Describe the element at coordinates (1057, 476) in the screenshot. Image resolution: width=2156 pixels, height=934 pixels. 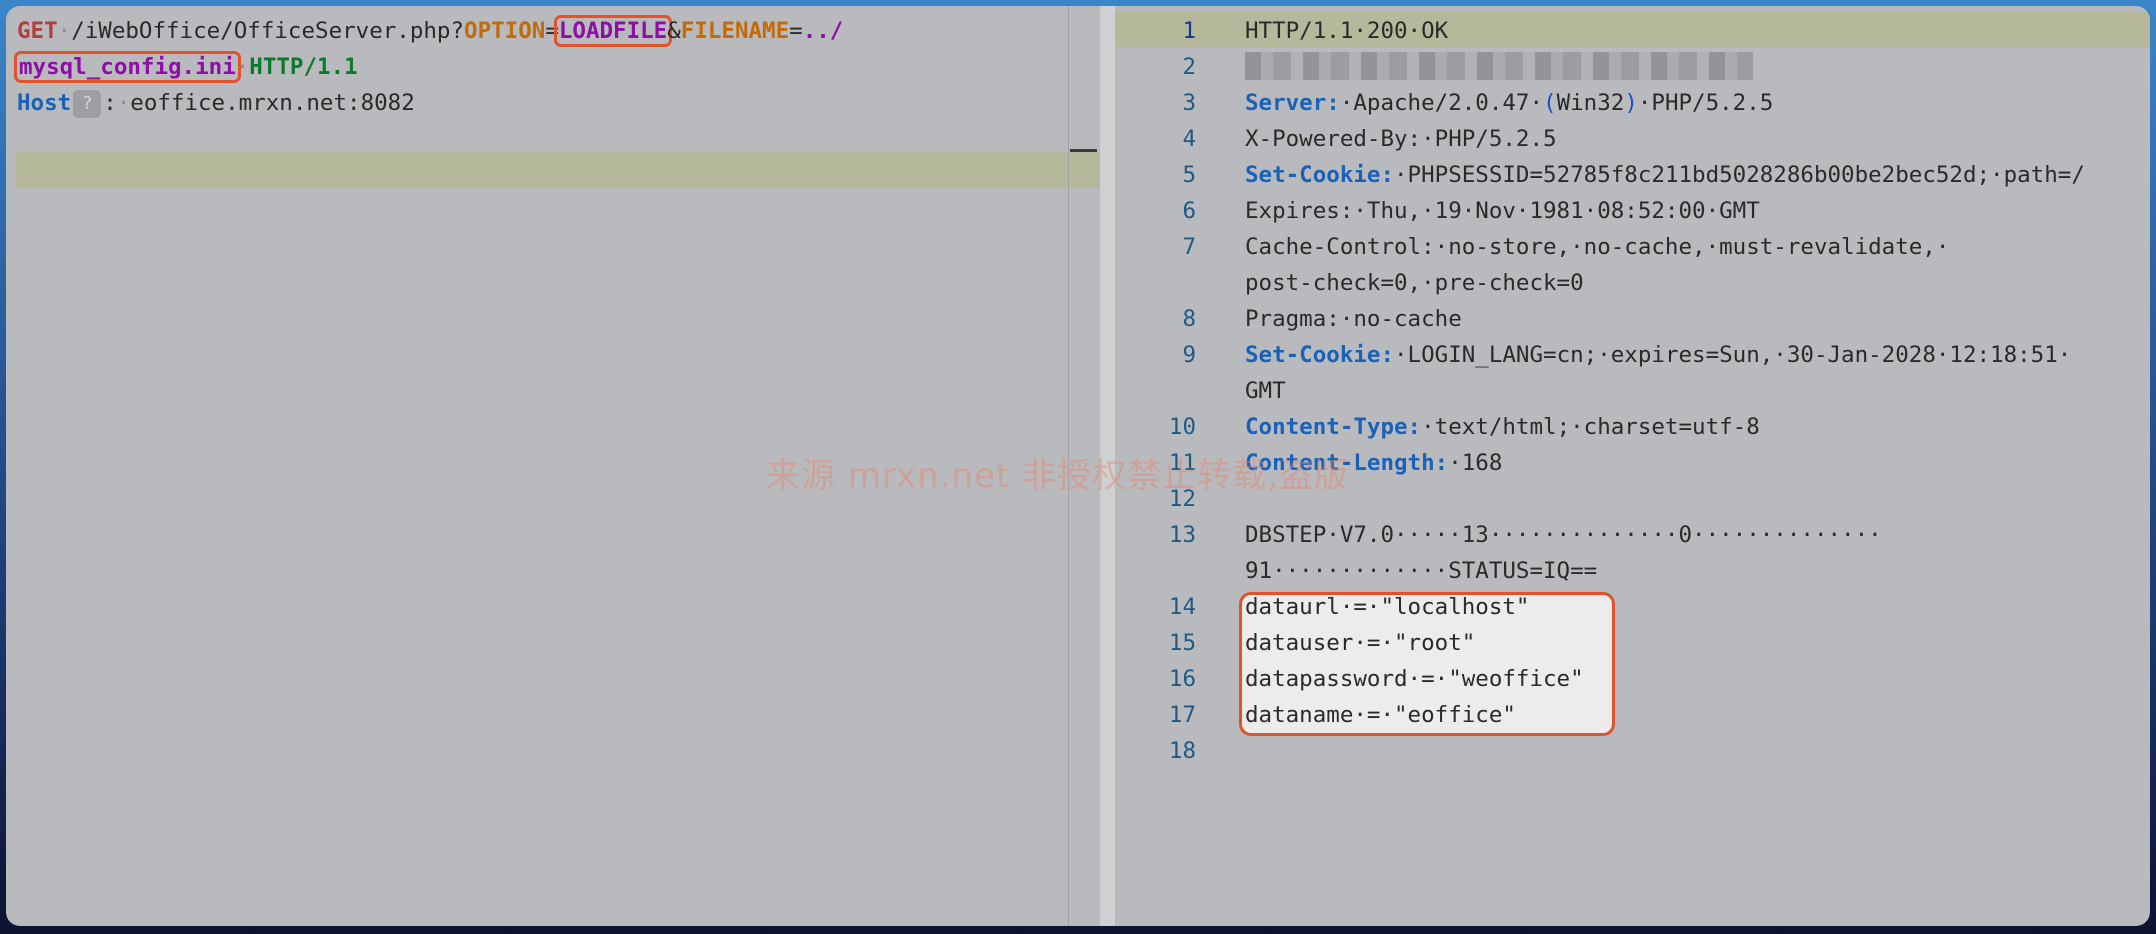
I see `watermark-text: 来源 mrxn.net 非授权禁止转载,盗版` at that location.